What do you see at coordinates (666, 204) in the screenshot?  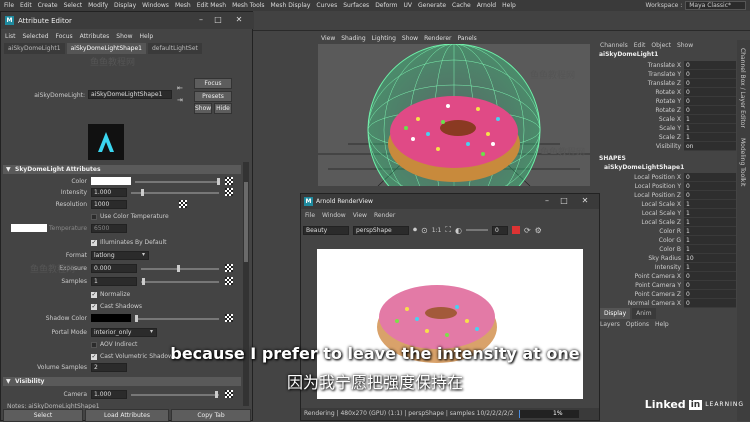 I see `cb-row: Local Scale X1` at bounding box center [666, 204].